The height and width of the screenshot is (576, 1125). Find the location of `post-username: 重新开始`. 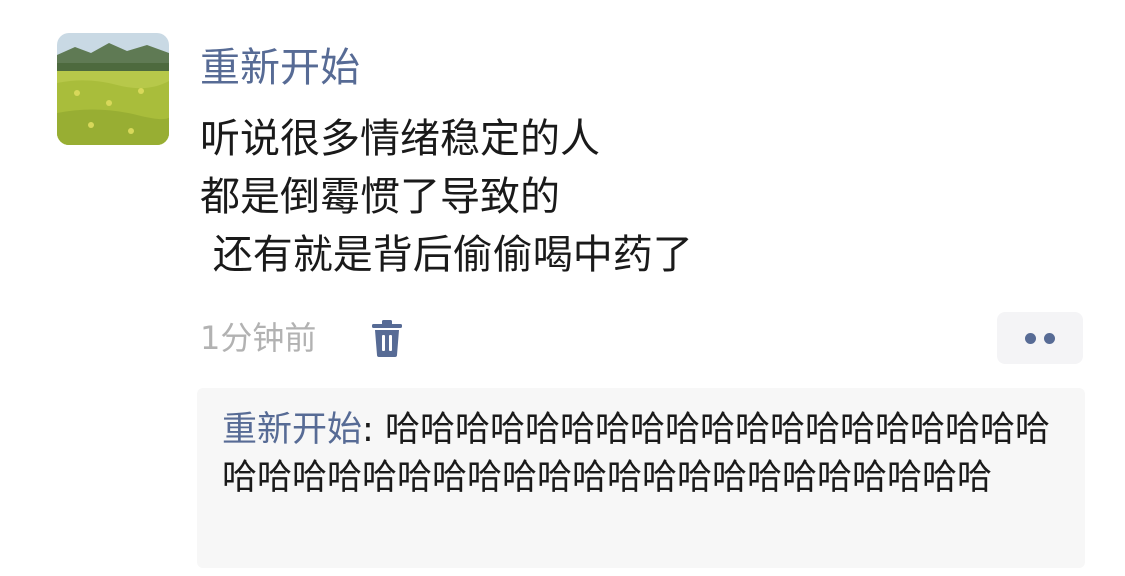

post-username: 重新开始 is located at coordinates (280, 68).